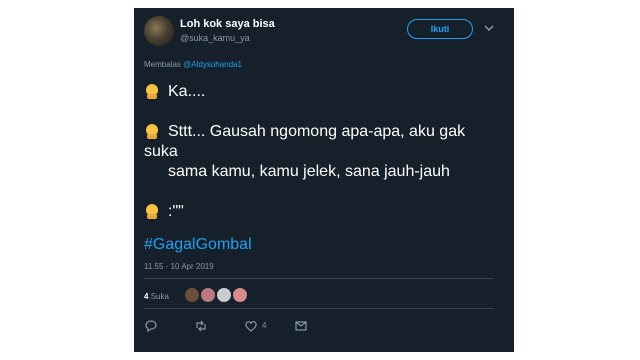 The image size is (640, 360). Describe the element at coordinates (212, 64) in the screenshot. I see `reply-to-link: @Aldysuhanda1` at that location.